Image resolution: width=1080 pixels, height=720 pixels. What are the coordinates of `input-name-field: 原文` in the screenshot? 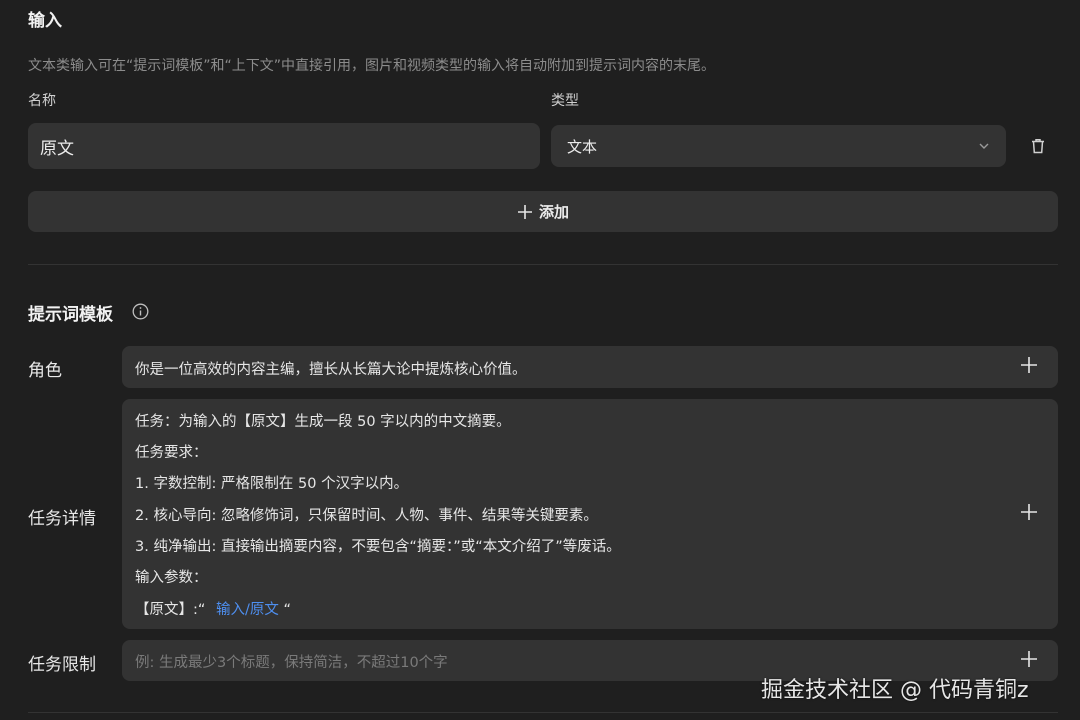 It's located at (284, 146).